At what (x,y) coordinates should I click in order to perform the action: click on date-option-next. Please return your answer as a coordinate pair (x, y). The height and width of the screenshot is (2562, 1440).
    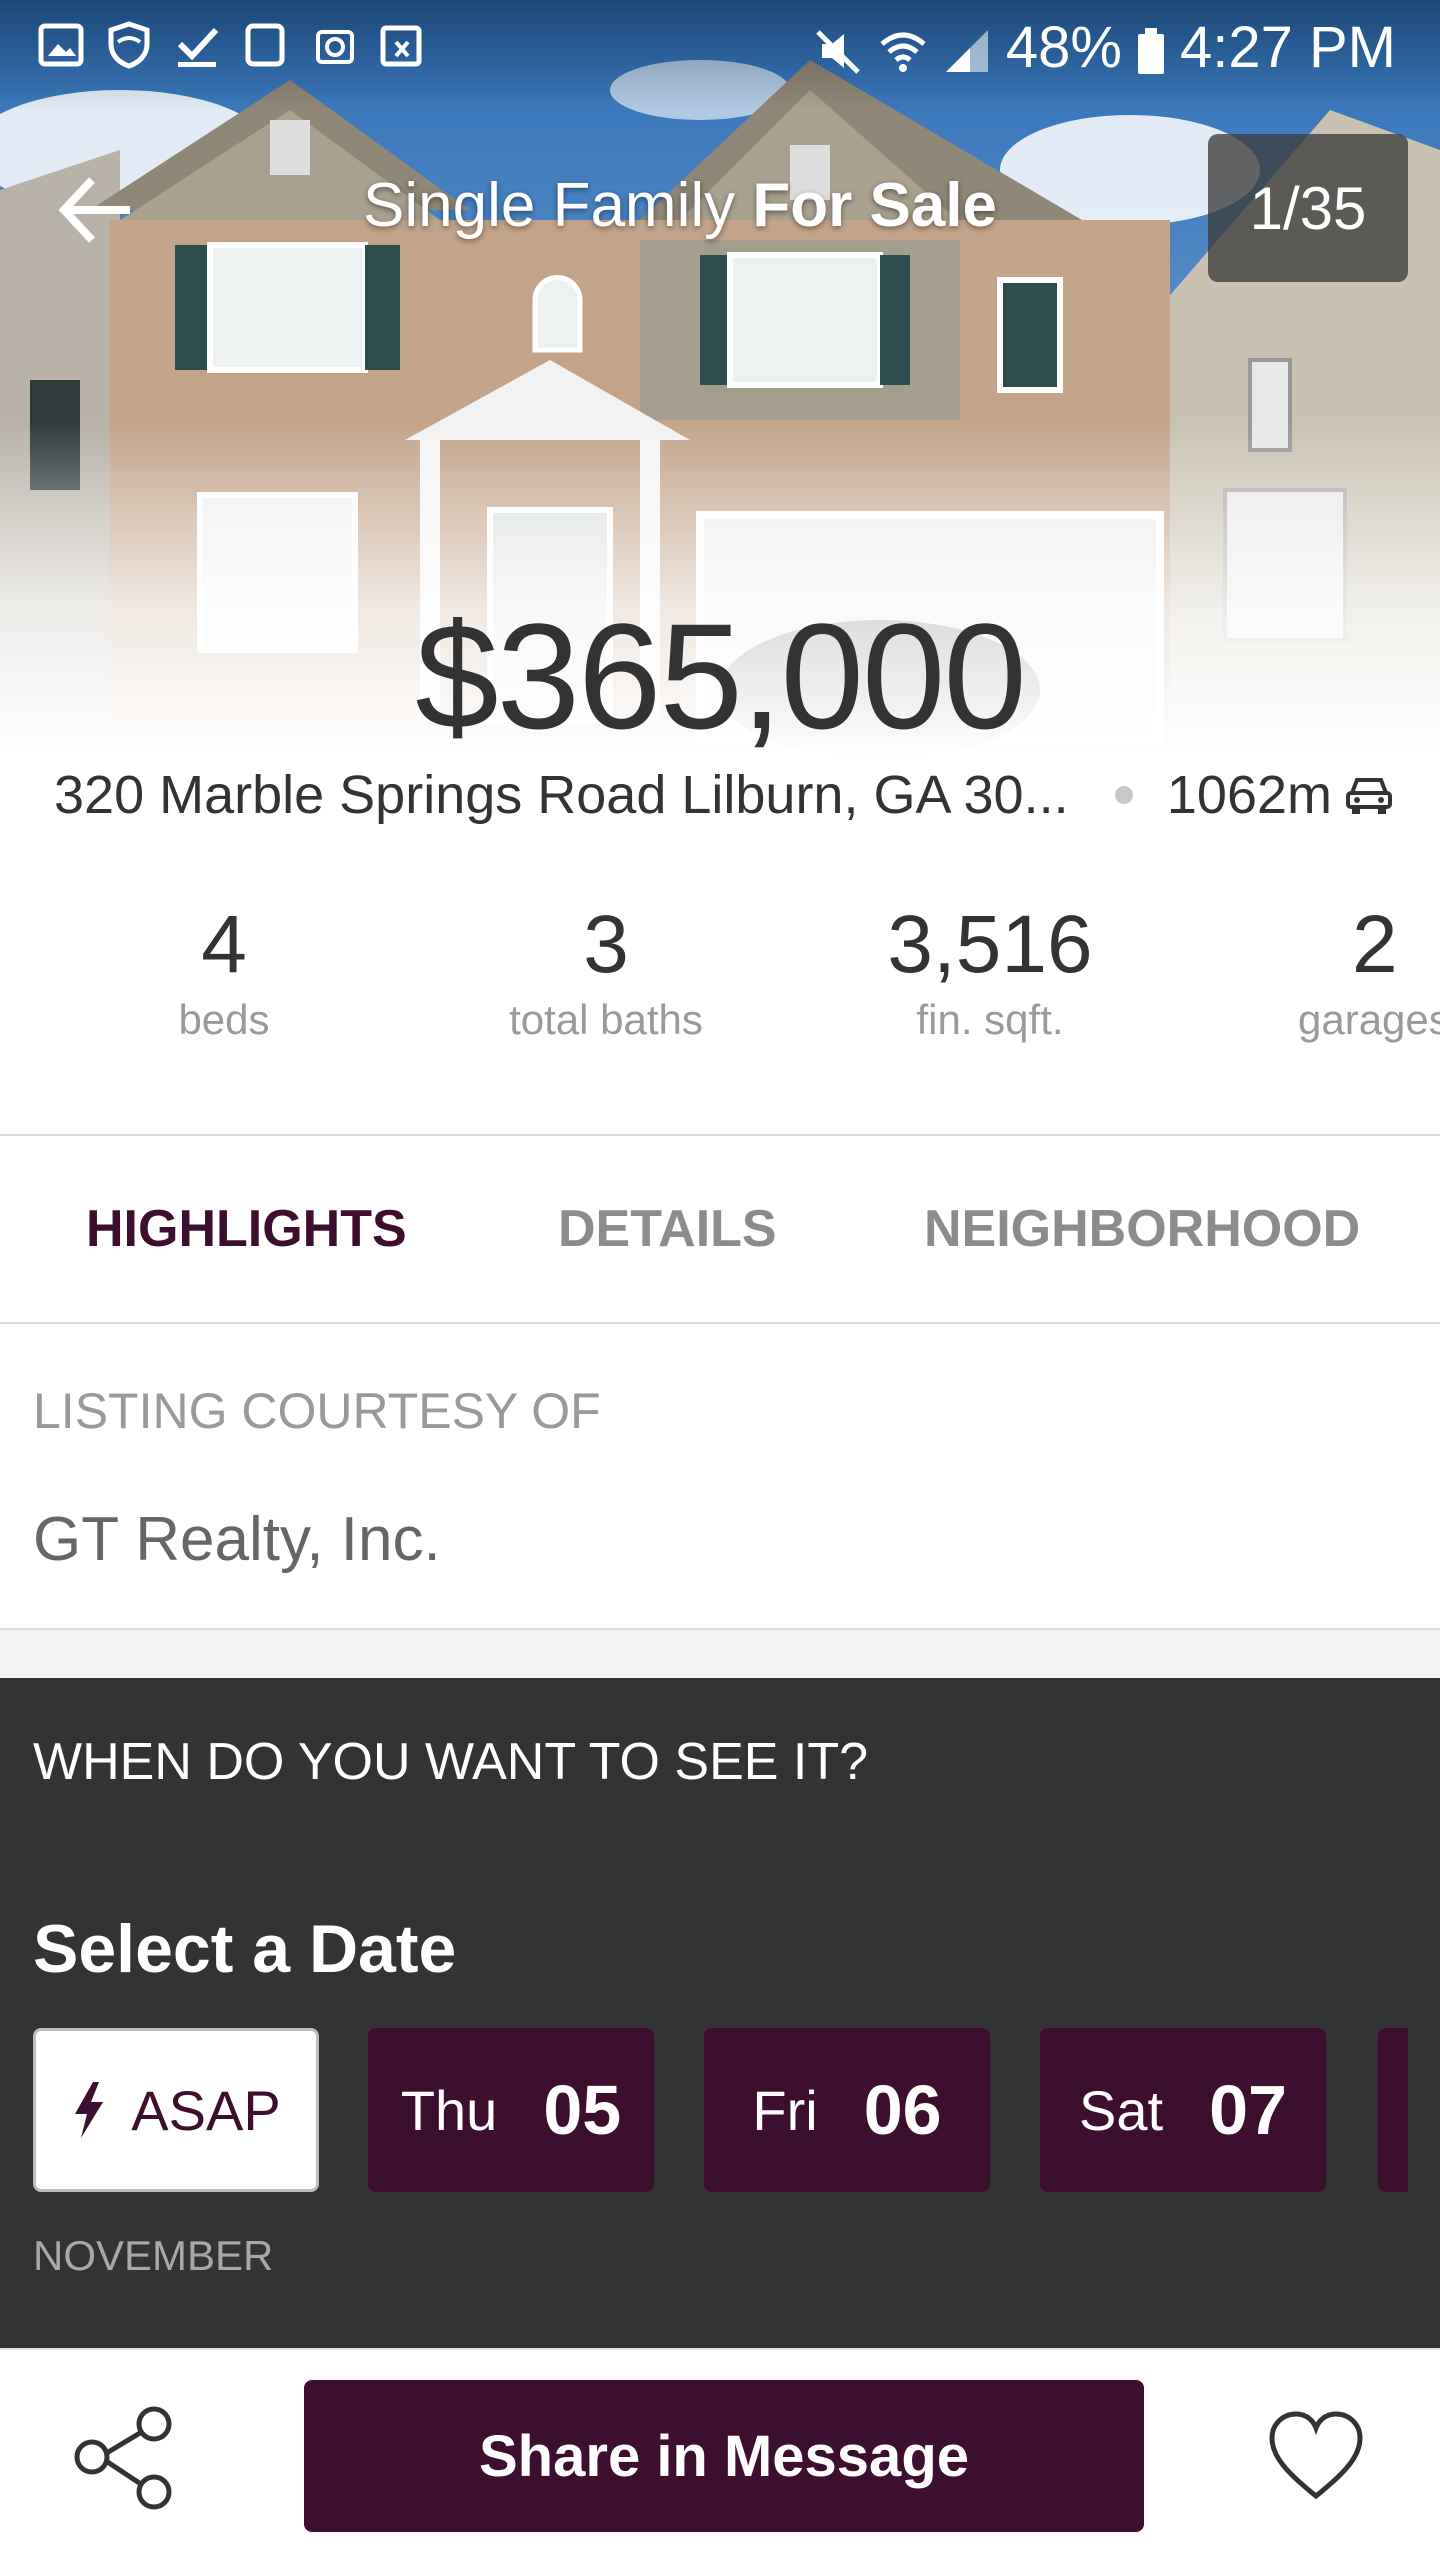
    Looking at the image, I should click on (1393, 2110).